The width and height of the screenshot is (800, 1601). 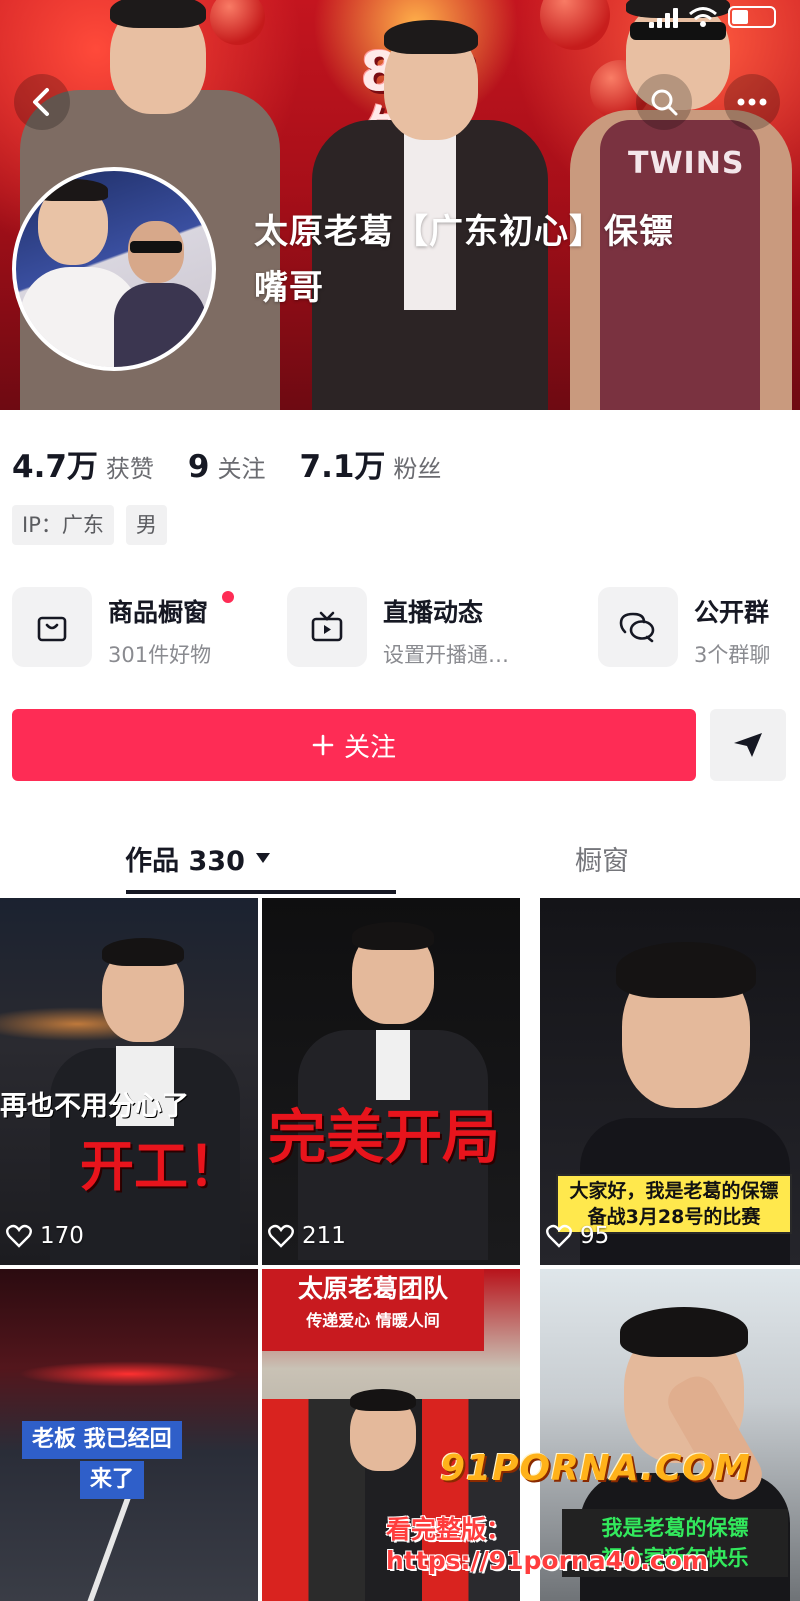 What do you see at coordinates (514, 260) in the screenshot?
I see `profile-name: 太原老葛【广东初心】保镖 嘴哥` at bounding box center [514, 260].